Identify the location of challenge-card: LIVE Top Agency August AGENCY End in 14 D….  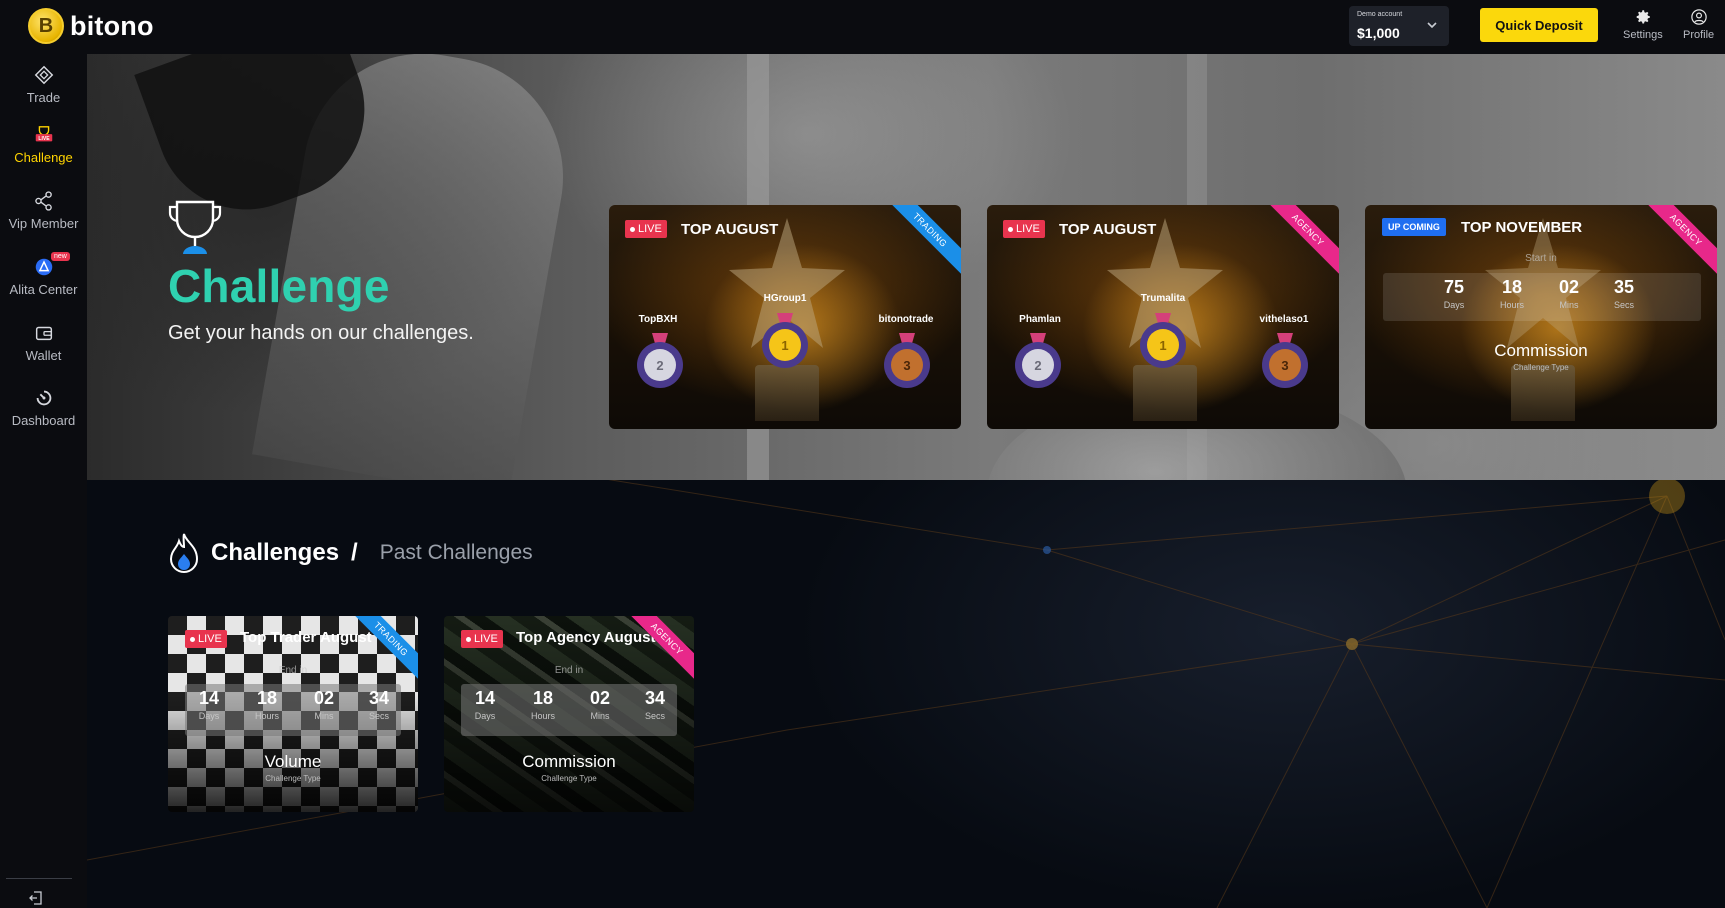
(569, 714).